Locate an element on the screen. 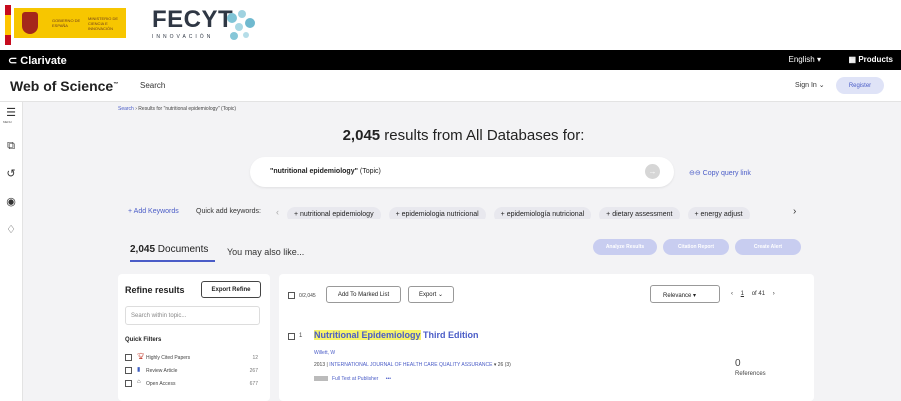 The height and width of the screenshot is (401, 901). filter-label: Open Access is located at coordinates (161, 384).